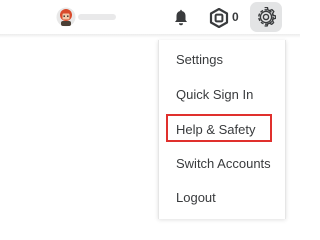 Image resolution: width=320 pixels, height=240 pixels. Describe the element at coordinates (219, 128) in the screenshot. I see `highlight-box` at that location.